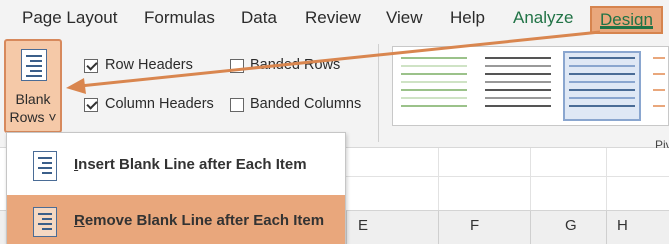  I want to click on pivot-styles-gallery, so click(530, 86).